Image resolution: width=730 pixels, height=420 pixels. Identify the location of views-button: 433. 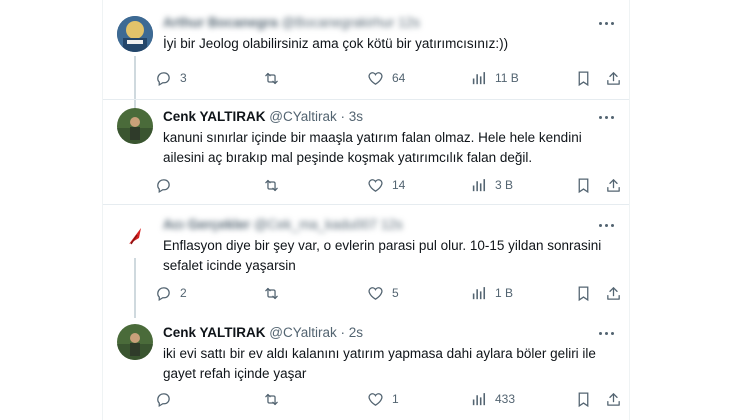
(492, 399).